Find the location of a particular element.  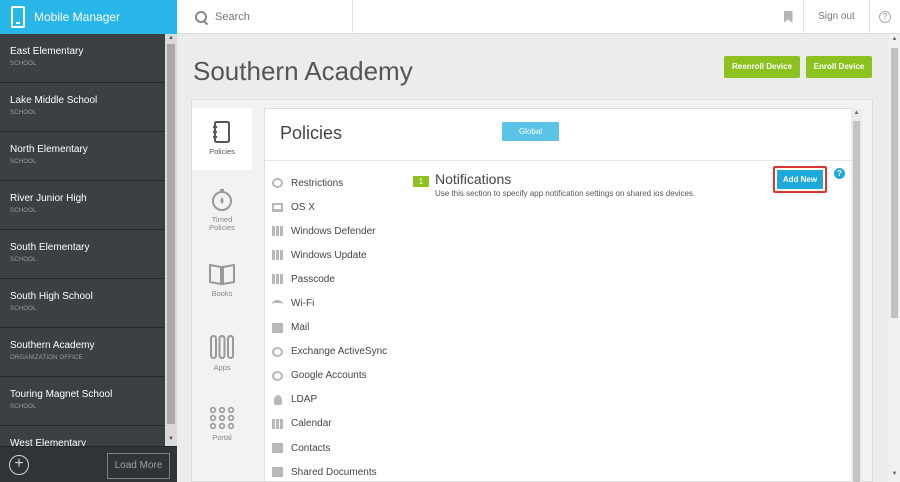

search-input is located at coordinates (280, 17).